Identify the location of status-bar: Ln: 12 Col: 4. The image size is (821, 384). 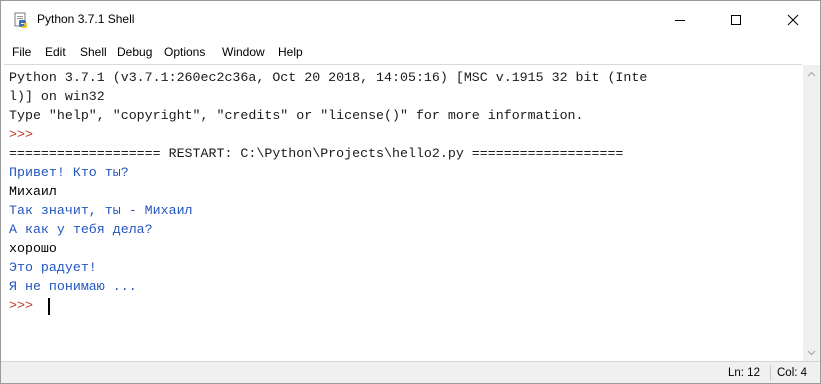
(410, 372).